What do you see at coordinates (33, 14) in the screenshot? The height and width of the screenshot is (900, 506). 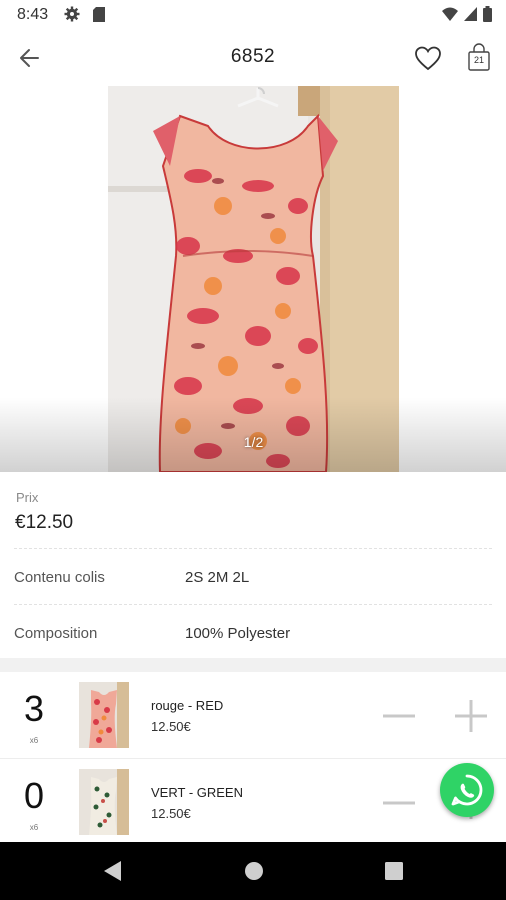 I see `status-time: 8:43` at bounding box center [33, 14].